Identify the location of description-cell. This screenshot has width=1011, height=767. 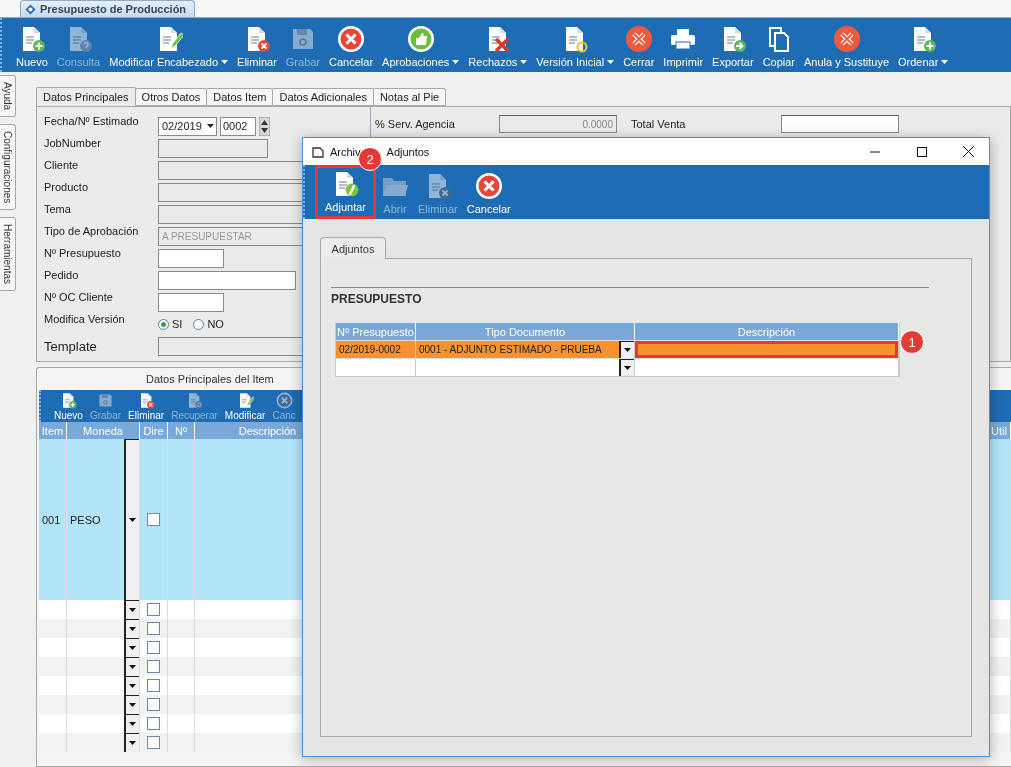
(767, 349).